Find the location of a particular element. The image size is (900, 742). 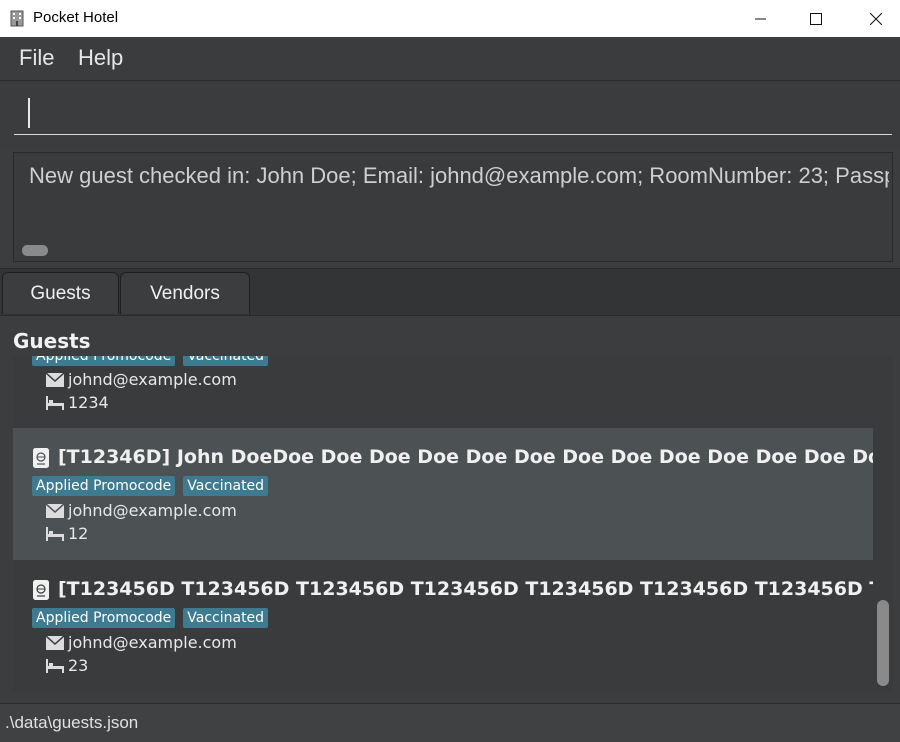

command-area is located at coordinates (450, 113).